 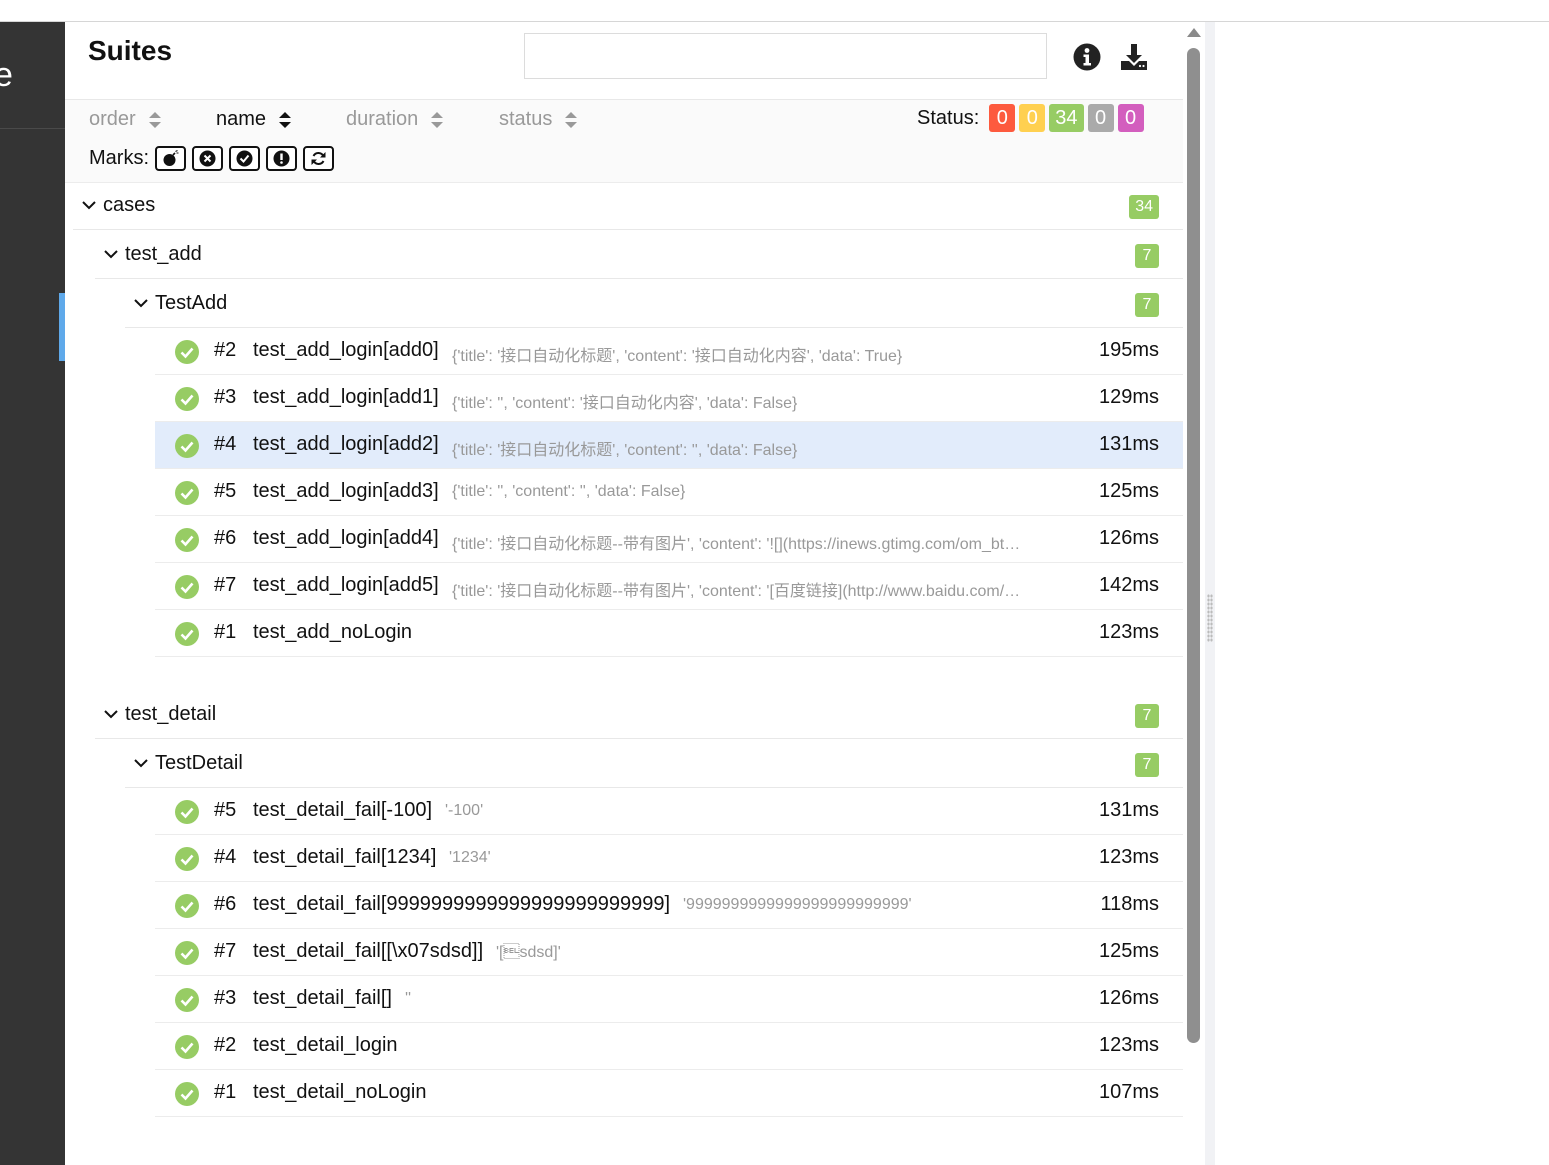 I want to click on scrollbar, so click(x=1194, y=593).